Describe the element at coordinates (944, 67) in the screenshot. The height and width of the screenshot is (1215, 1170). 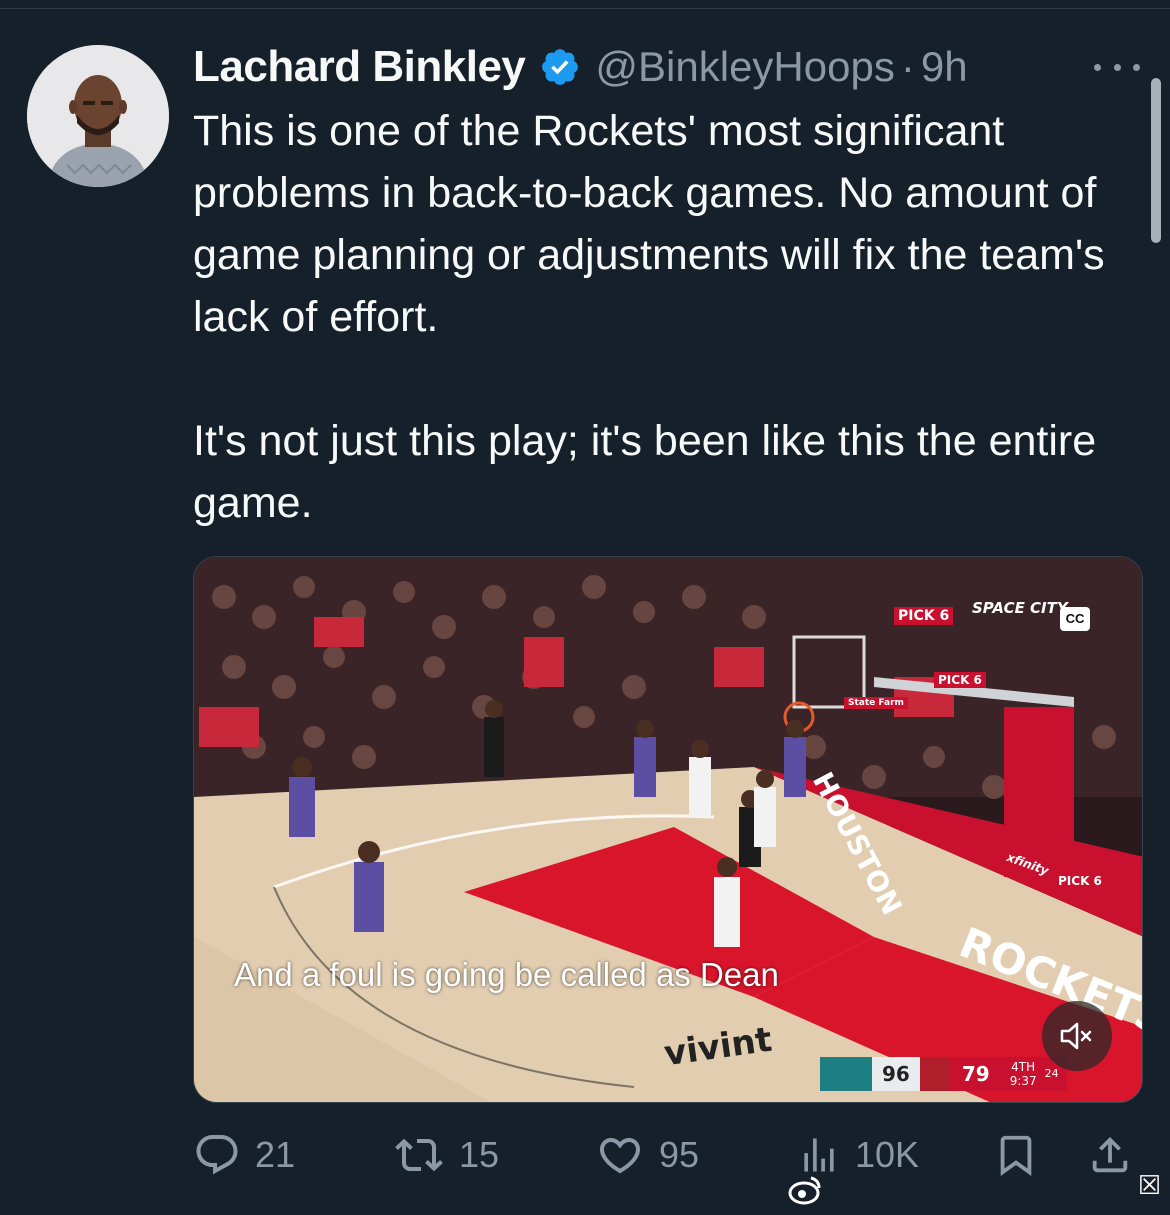
I see `timestamp: 9h` at that location.